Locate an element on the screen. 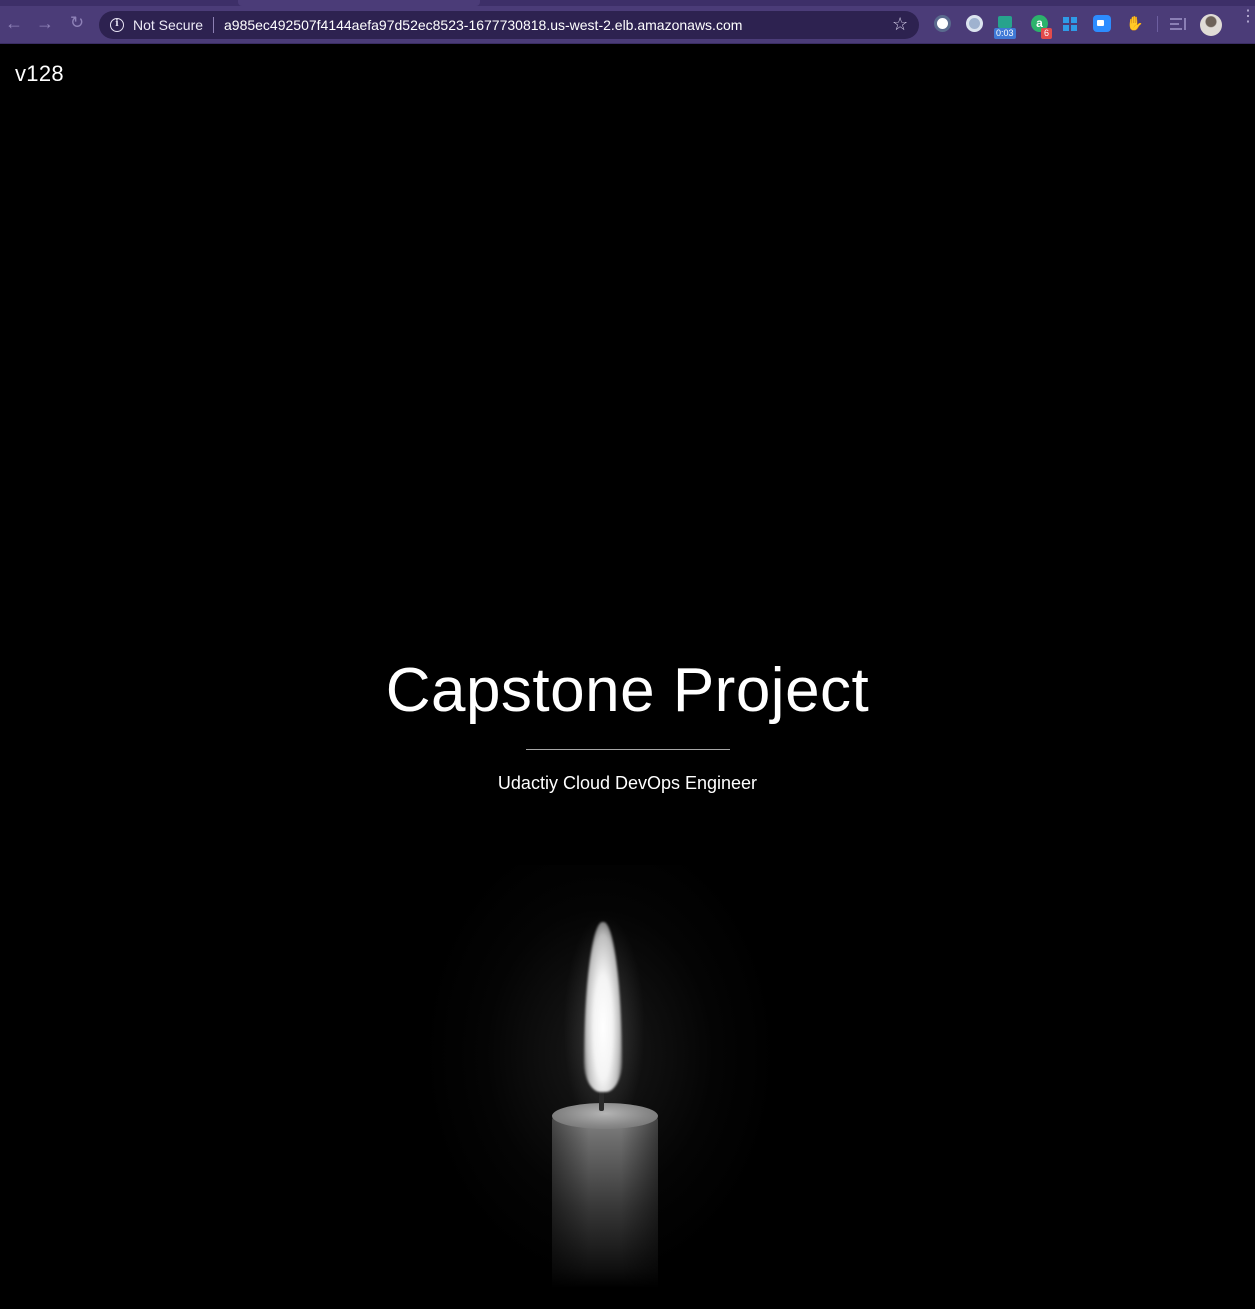  toolbar-divider is located at coordinates (1157, 24).